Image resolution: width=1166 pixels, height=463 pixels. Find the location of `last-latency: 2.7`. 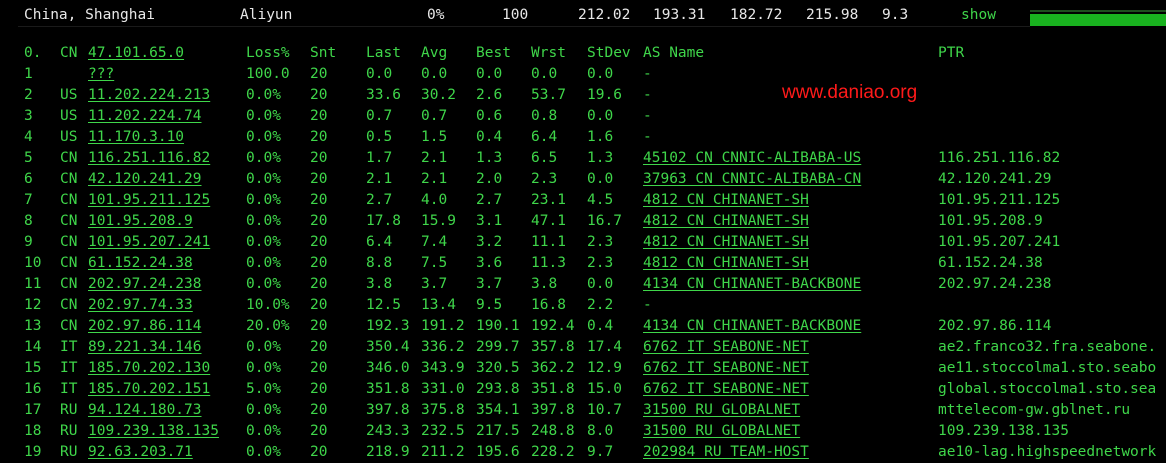

last-latency: 2.7 is located at coordinates (379, 200).